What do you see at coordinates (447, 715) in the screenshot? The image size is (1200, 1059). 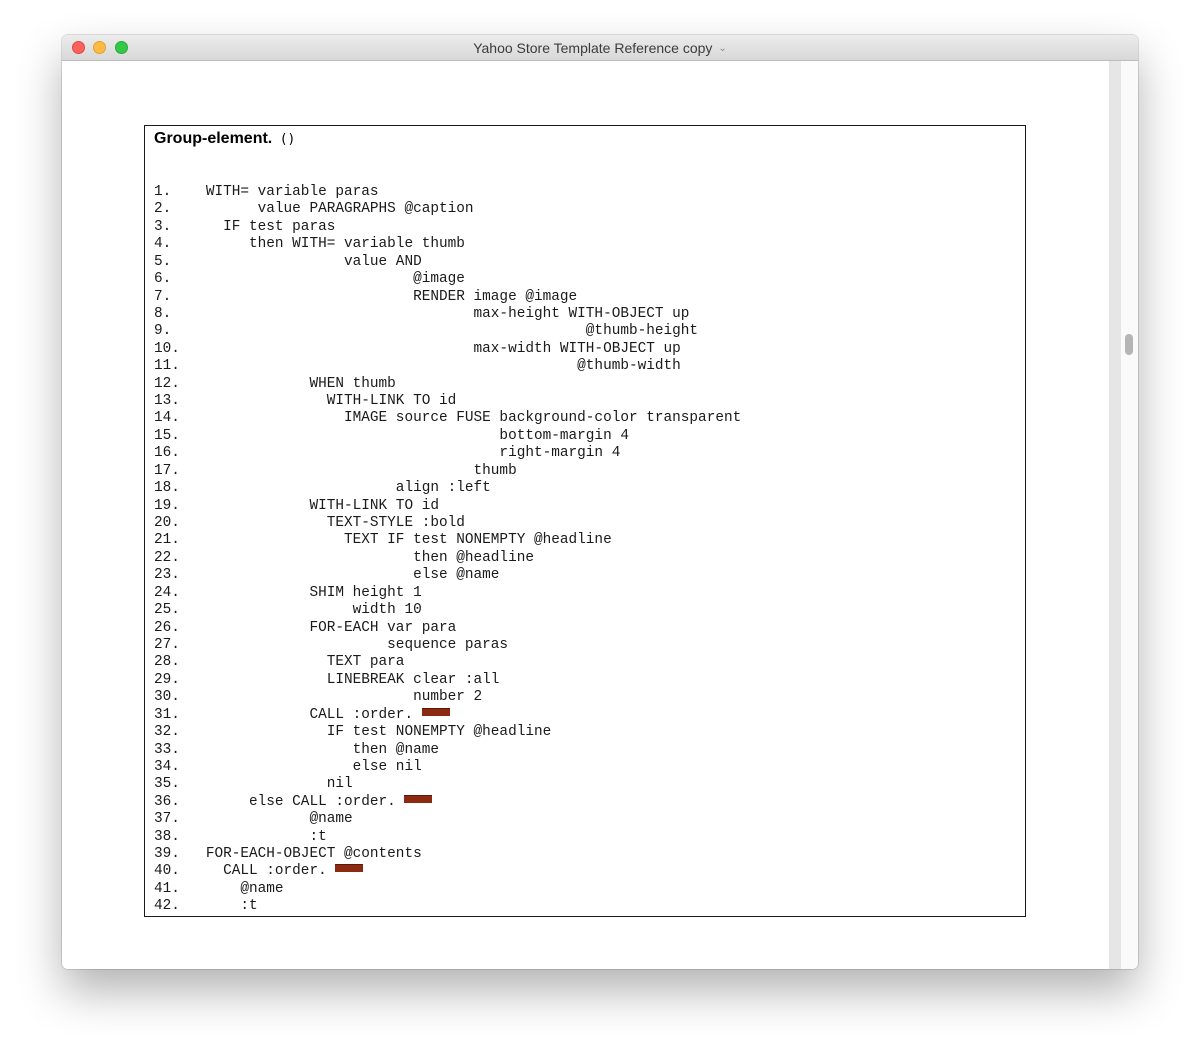 I see `code-line: 31. CALL :order.` at bounding box center [447, 715].